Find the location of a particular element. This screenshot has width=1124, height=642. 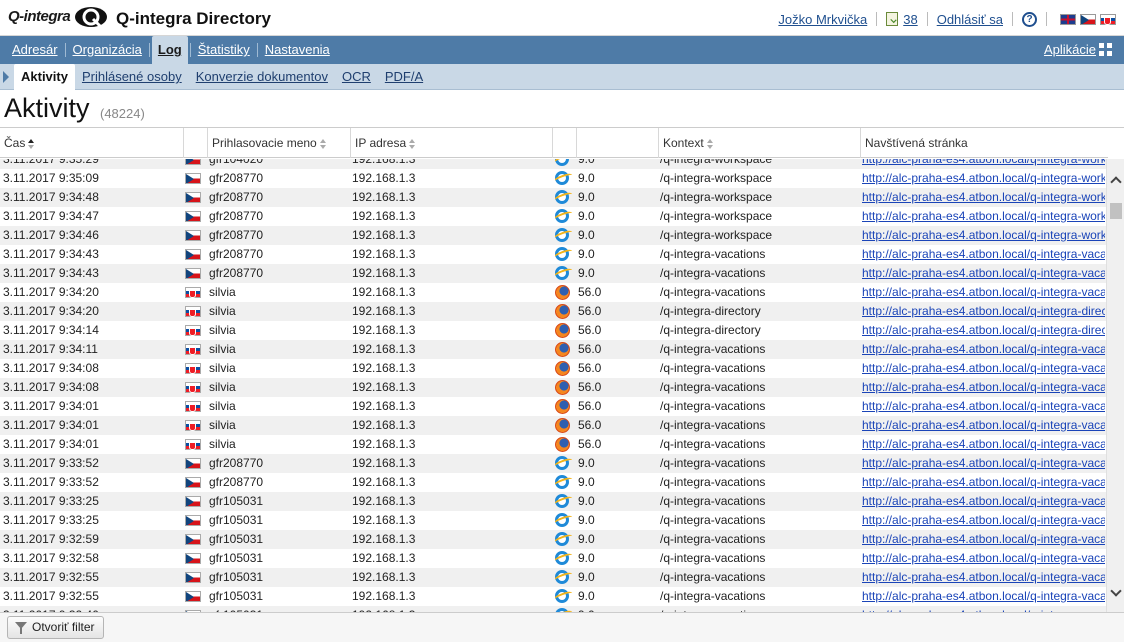

tasks-count-link: 38 is located at coordinates (910, 19).